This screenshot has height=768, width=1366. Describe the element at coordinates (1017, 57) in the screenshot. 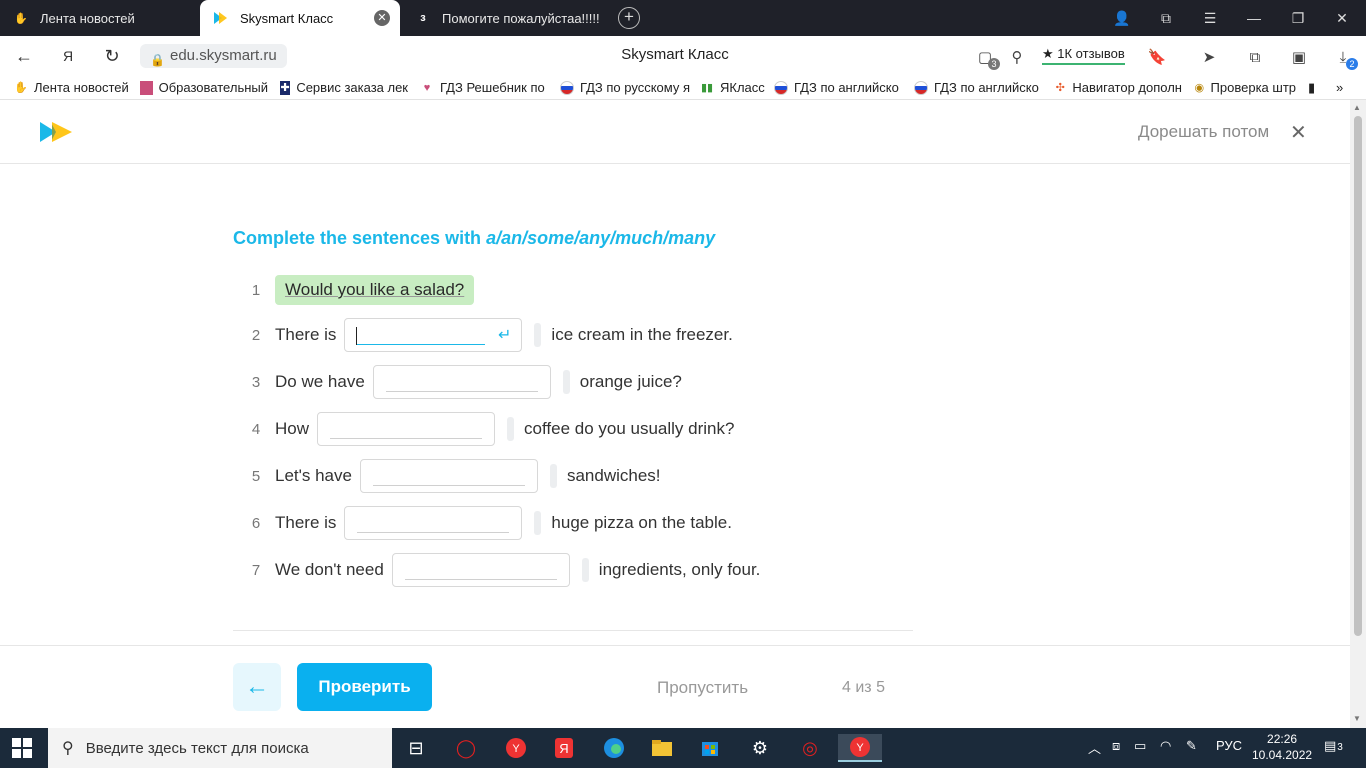

I see `location-icon: ⚲` at that location.